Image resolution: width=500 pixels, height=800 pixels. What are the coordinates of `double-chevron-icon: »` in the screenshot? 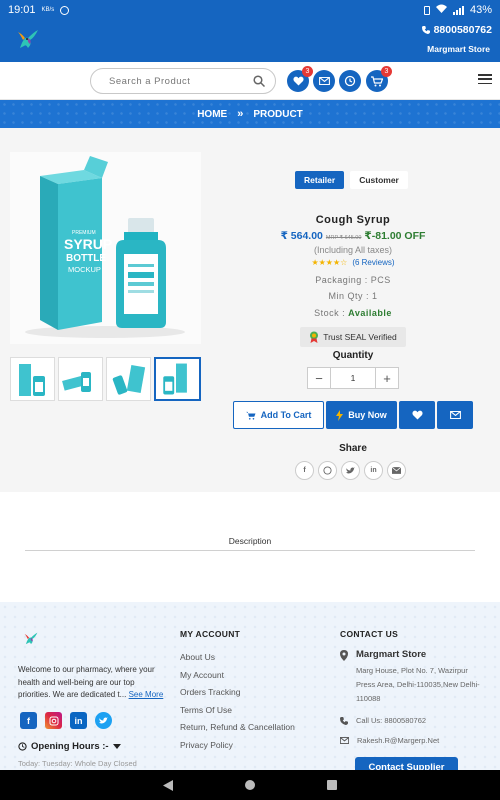 It's located at (240, 114).